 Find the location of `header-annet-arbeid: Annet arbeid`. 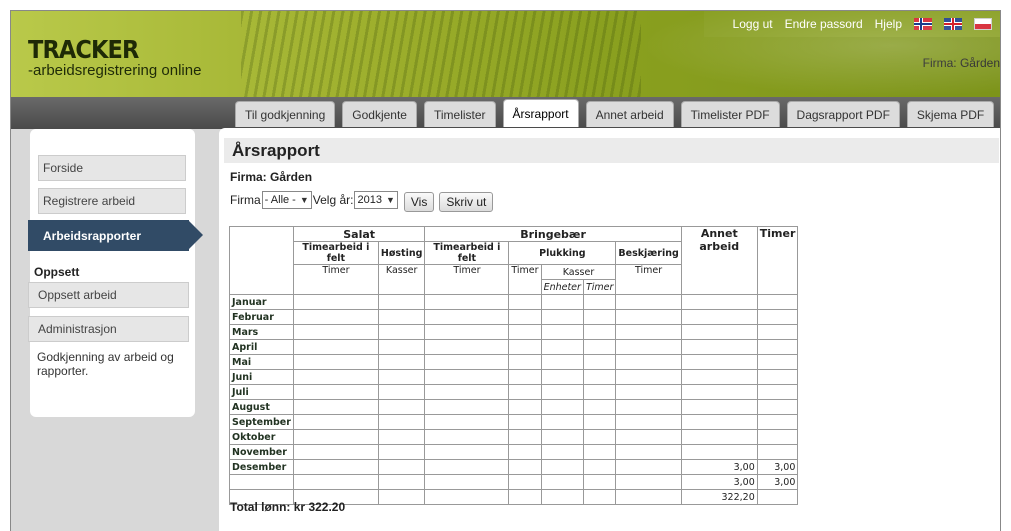

header-annet-arbeid: Annet arbeid is located at coordinates (719, 260).